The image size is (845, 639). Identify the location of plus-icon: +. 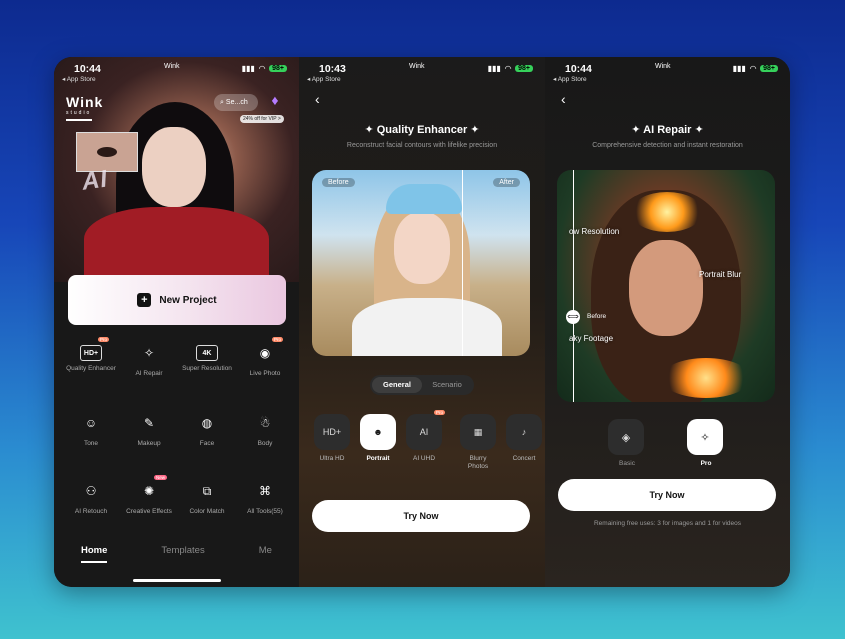
(144, 300).